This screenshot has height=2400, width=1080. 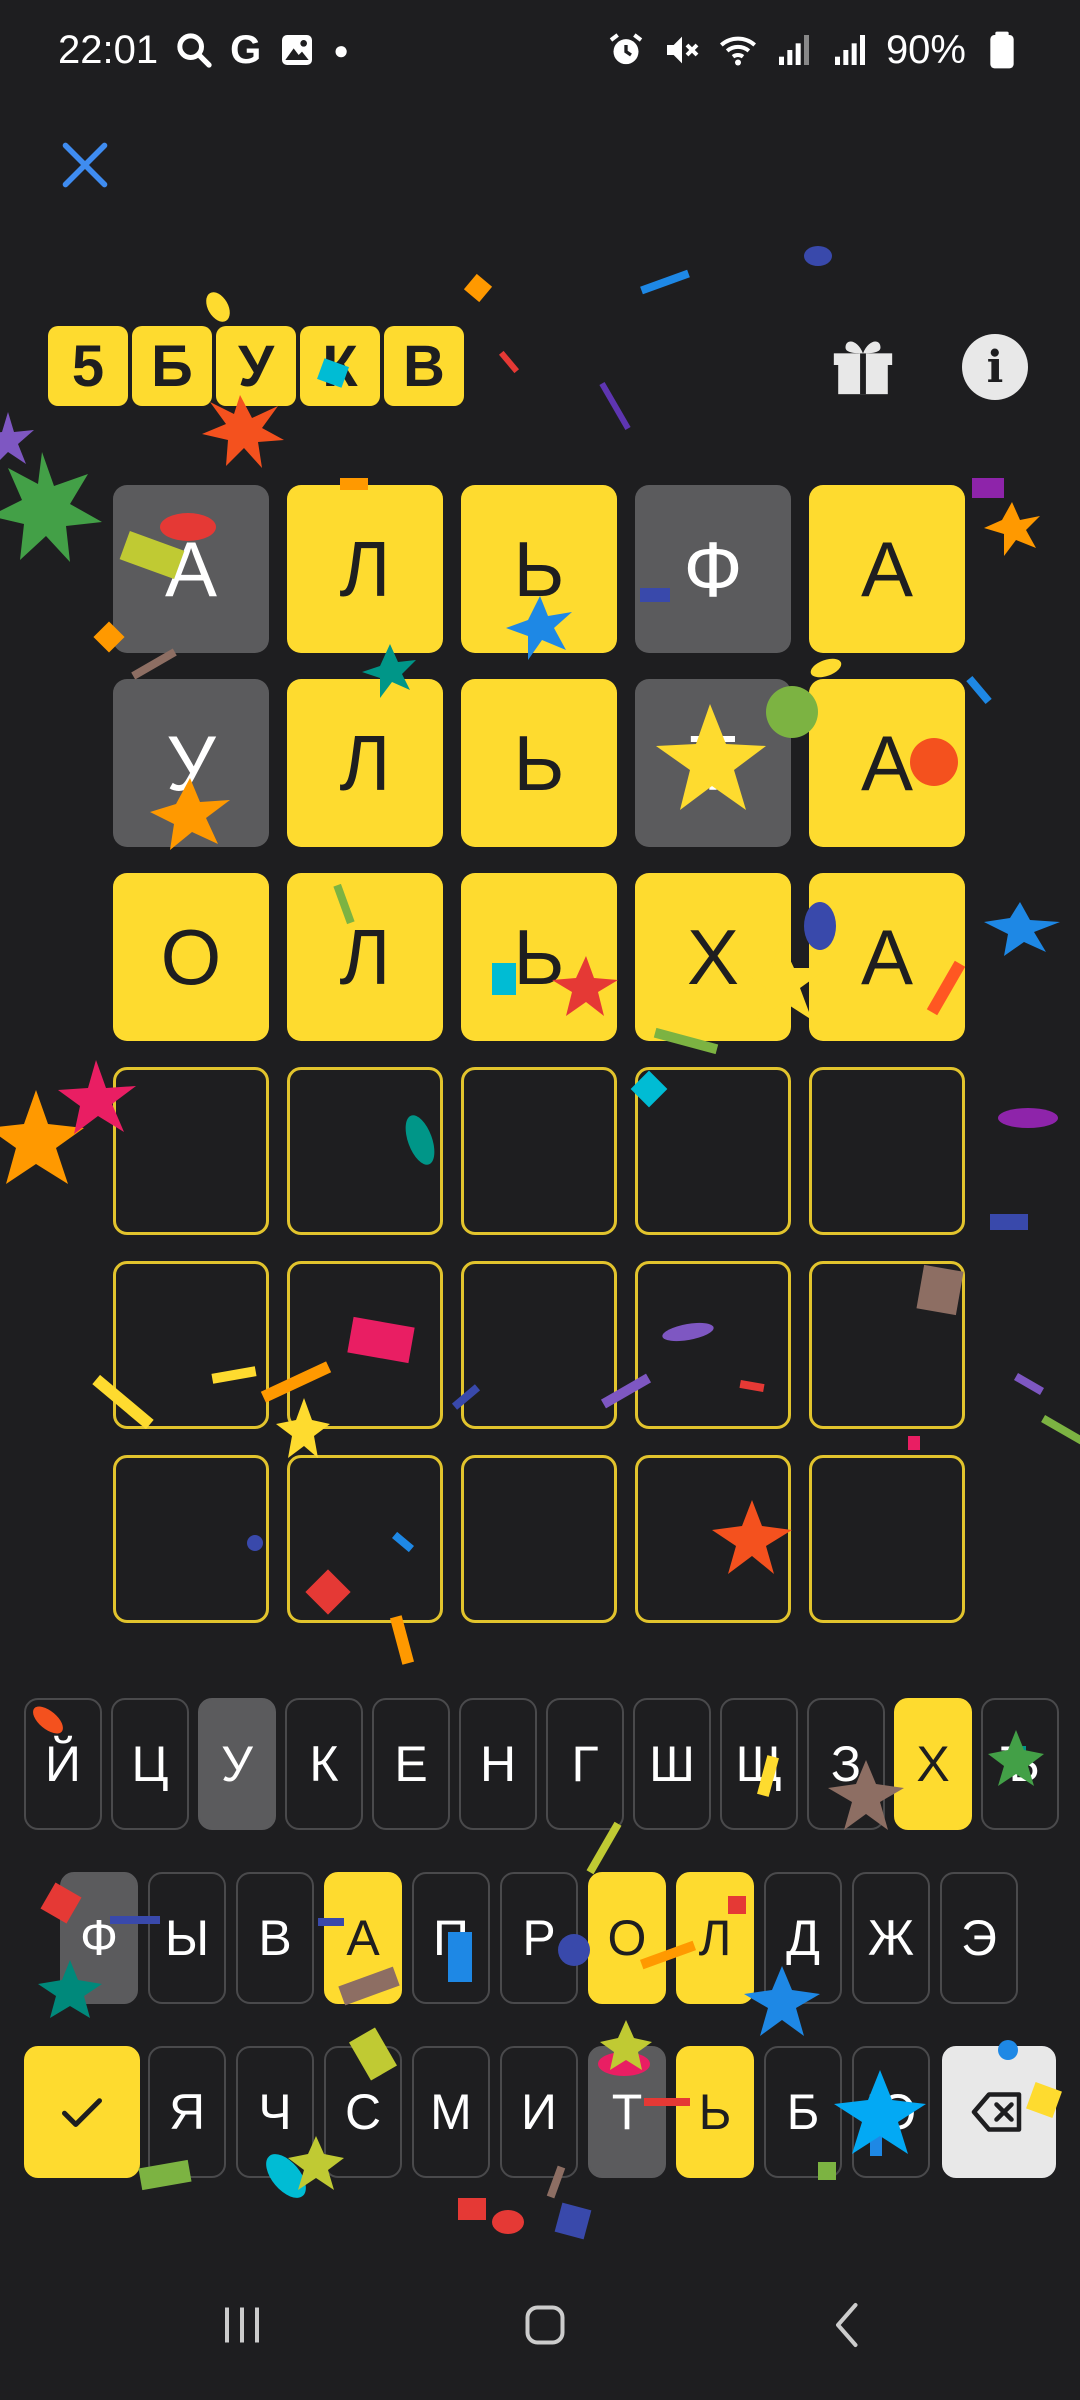 I want to click on key: В, so click(x=275, y=1938).